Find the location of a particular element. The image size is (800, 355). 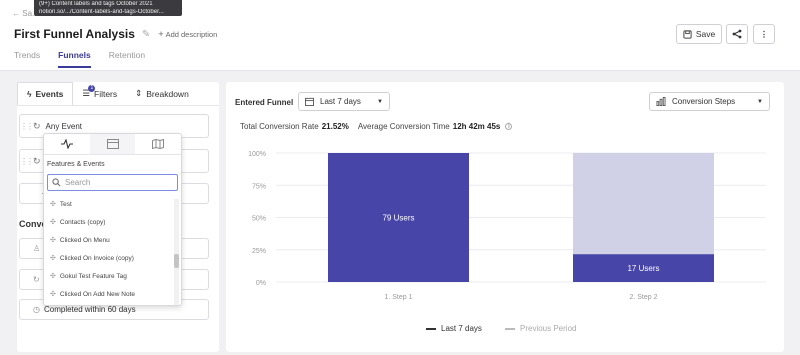

list-item-label: Gokul Test Feature Tag is located at coordinates (93, 276).